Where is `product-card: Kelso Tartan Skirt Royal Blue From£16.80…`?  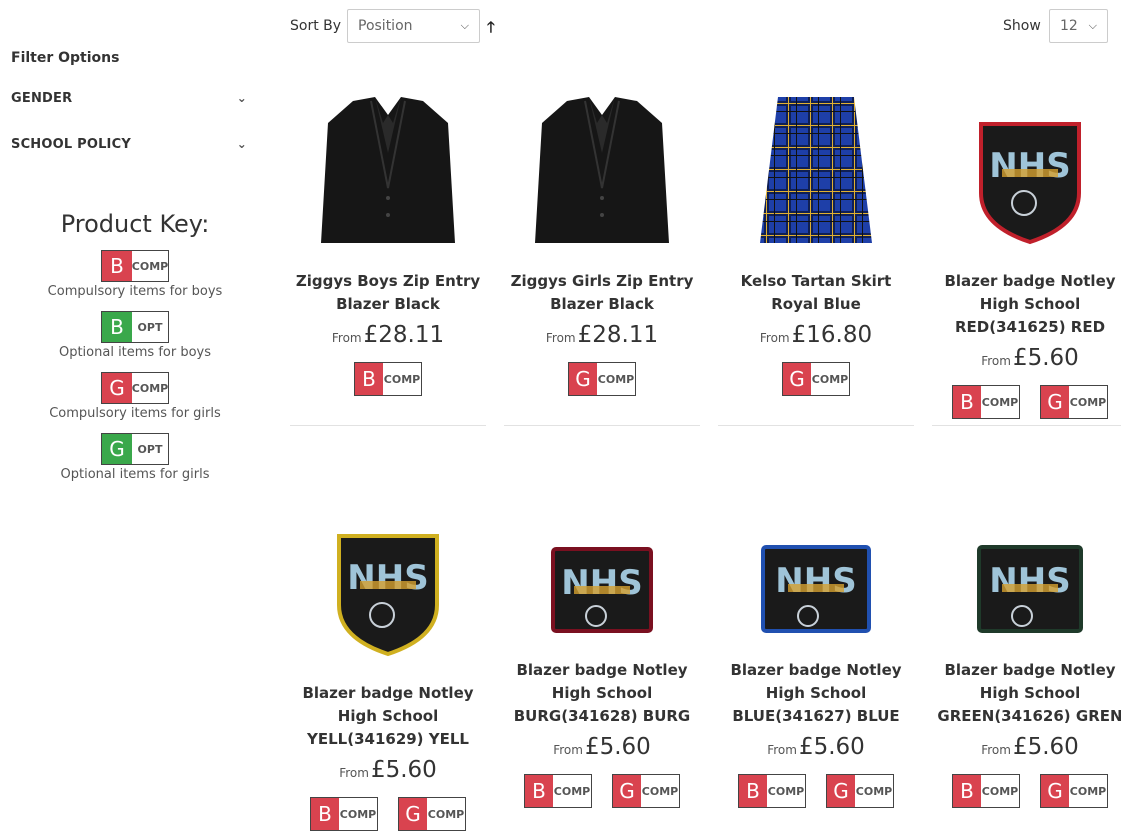
product-card: Kelso Tartan Skirt Royal Blue From£16.80… is located at coordinates (816, 240).